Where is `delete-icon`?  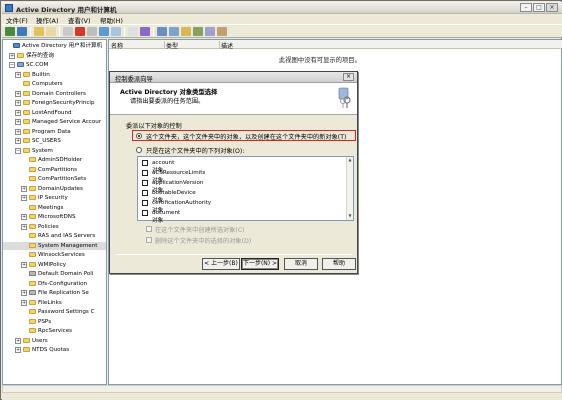
delete-icon is located at coordinates (80, 31).